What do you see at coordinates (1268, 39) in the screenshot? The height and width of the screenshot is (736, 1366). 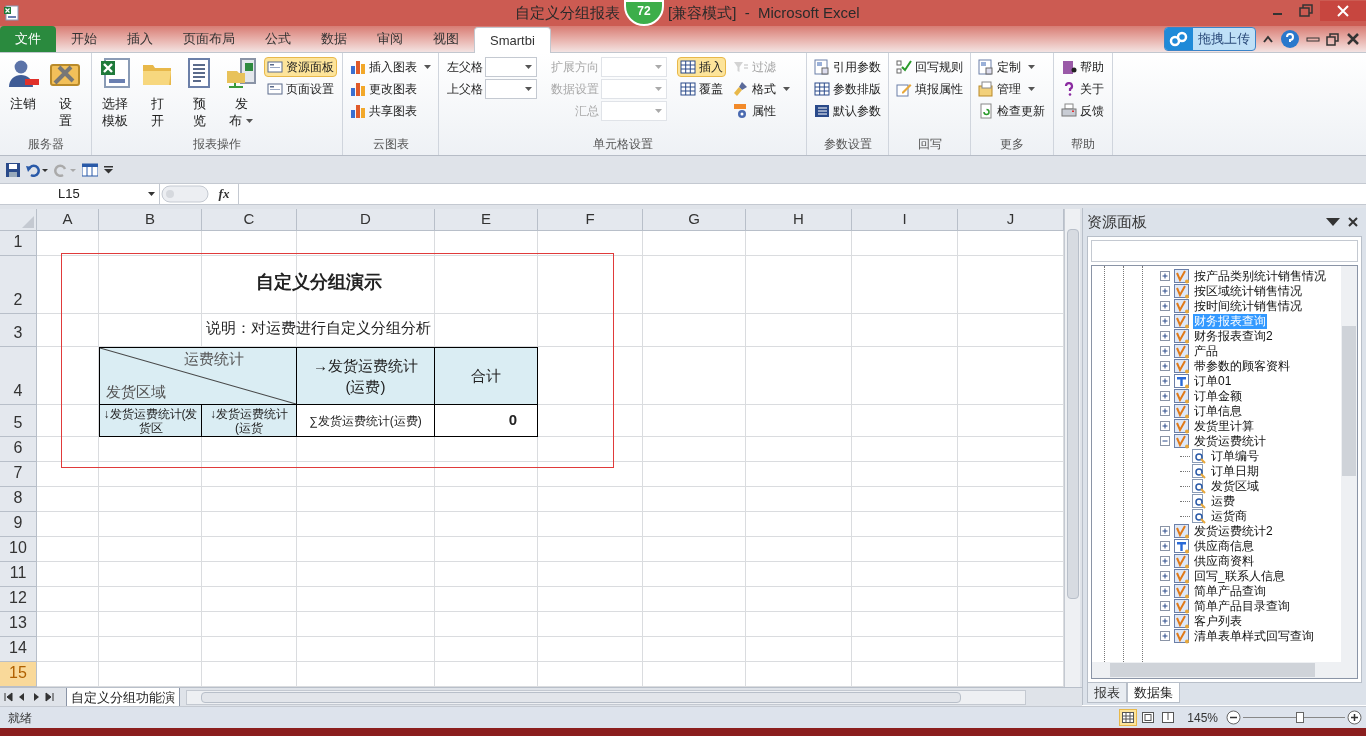 I see `collapse-ribbon-icon` at bounding box center [1268, 39].